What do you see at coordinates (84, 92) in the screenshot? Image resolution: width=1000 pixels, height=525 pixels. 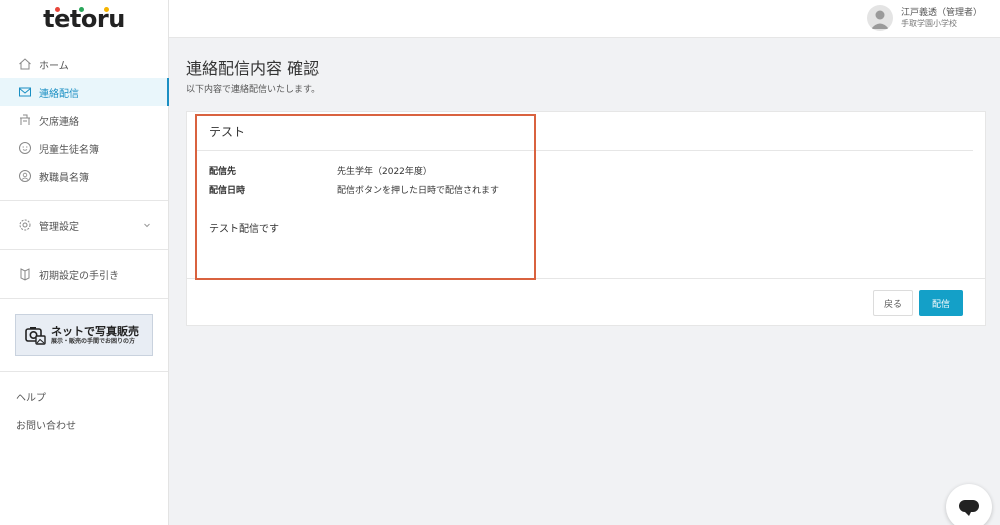 I see `sidebar-item-message: 連絡配信` at bounding box center [84, 92].